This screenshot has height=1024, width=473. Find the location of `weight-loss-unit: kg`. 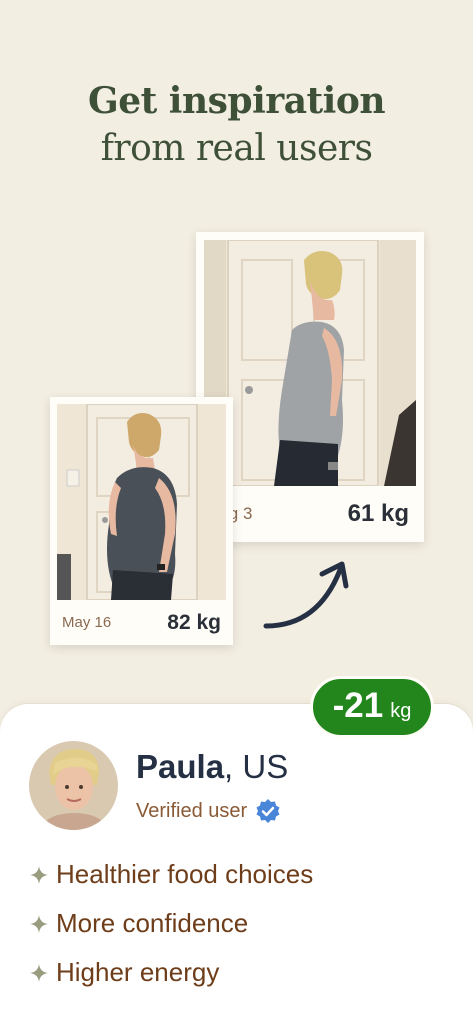

weight-loss-unit: kg is located at coordinates (401, 711).